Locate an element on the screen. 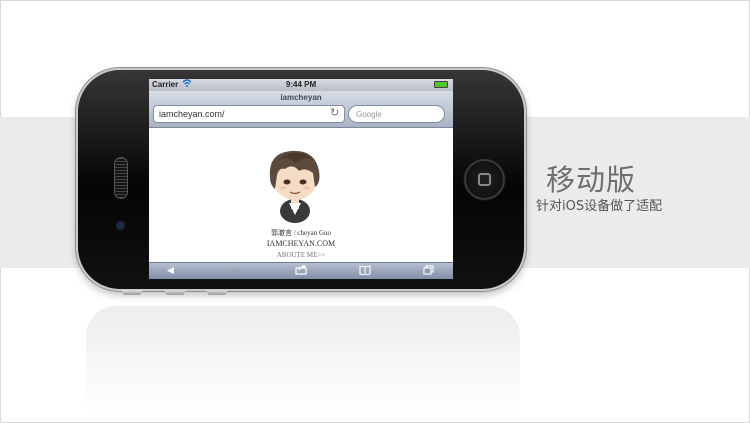 Image resolution: width=750 pixels, height=423 pixels. status-bar: Carrier 9:44 PM is located at coordinates (301, 85).